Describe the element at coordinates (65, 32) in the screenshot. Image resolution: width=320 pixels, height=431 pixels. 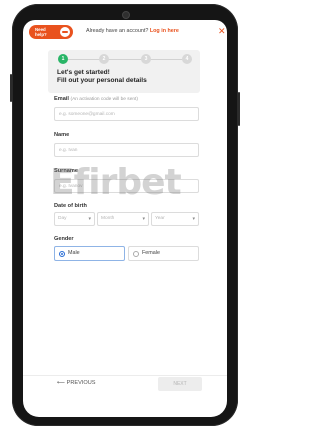
I see `chat-bubble-icon` at that location.